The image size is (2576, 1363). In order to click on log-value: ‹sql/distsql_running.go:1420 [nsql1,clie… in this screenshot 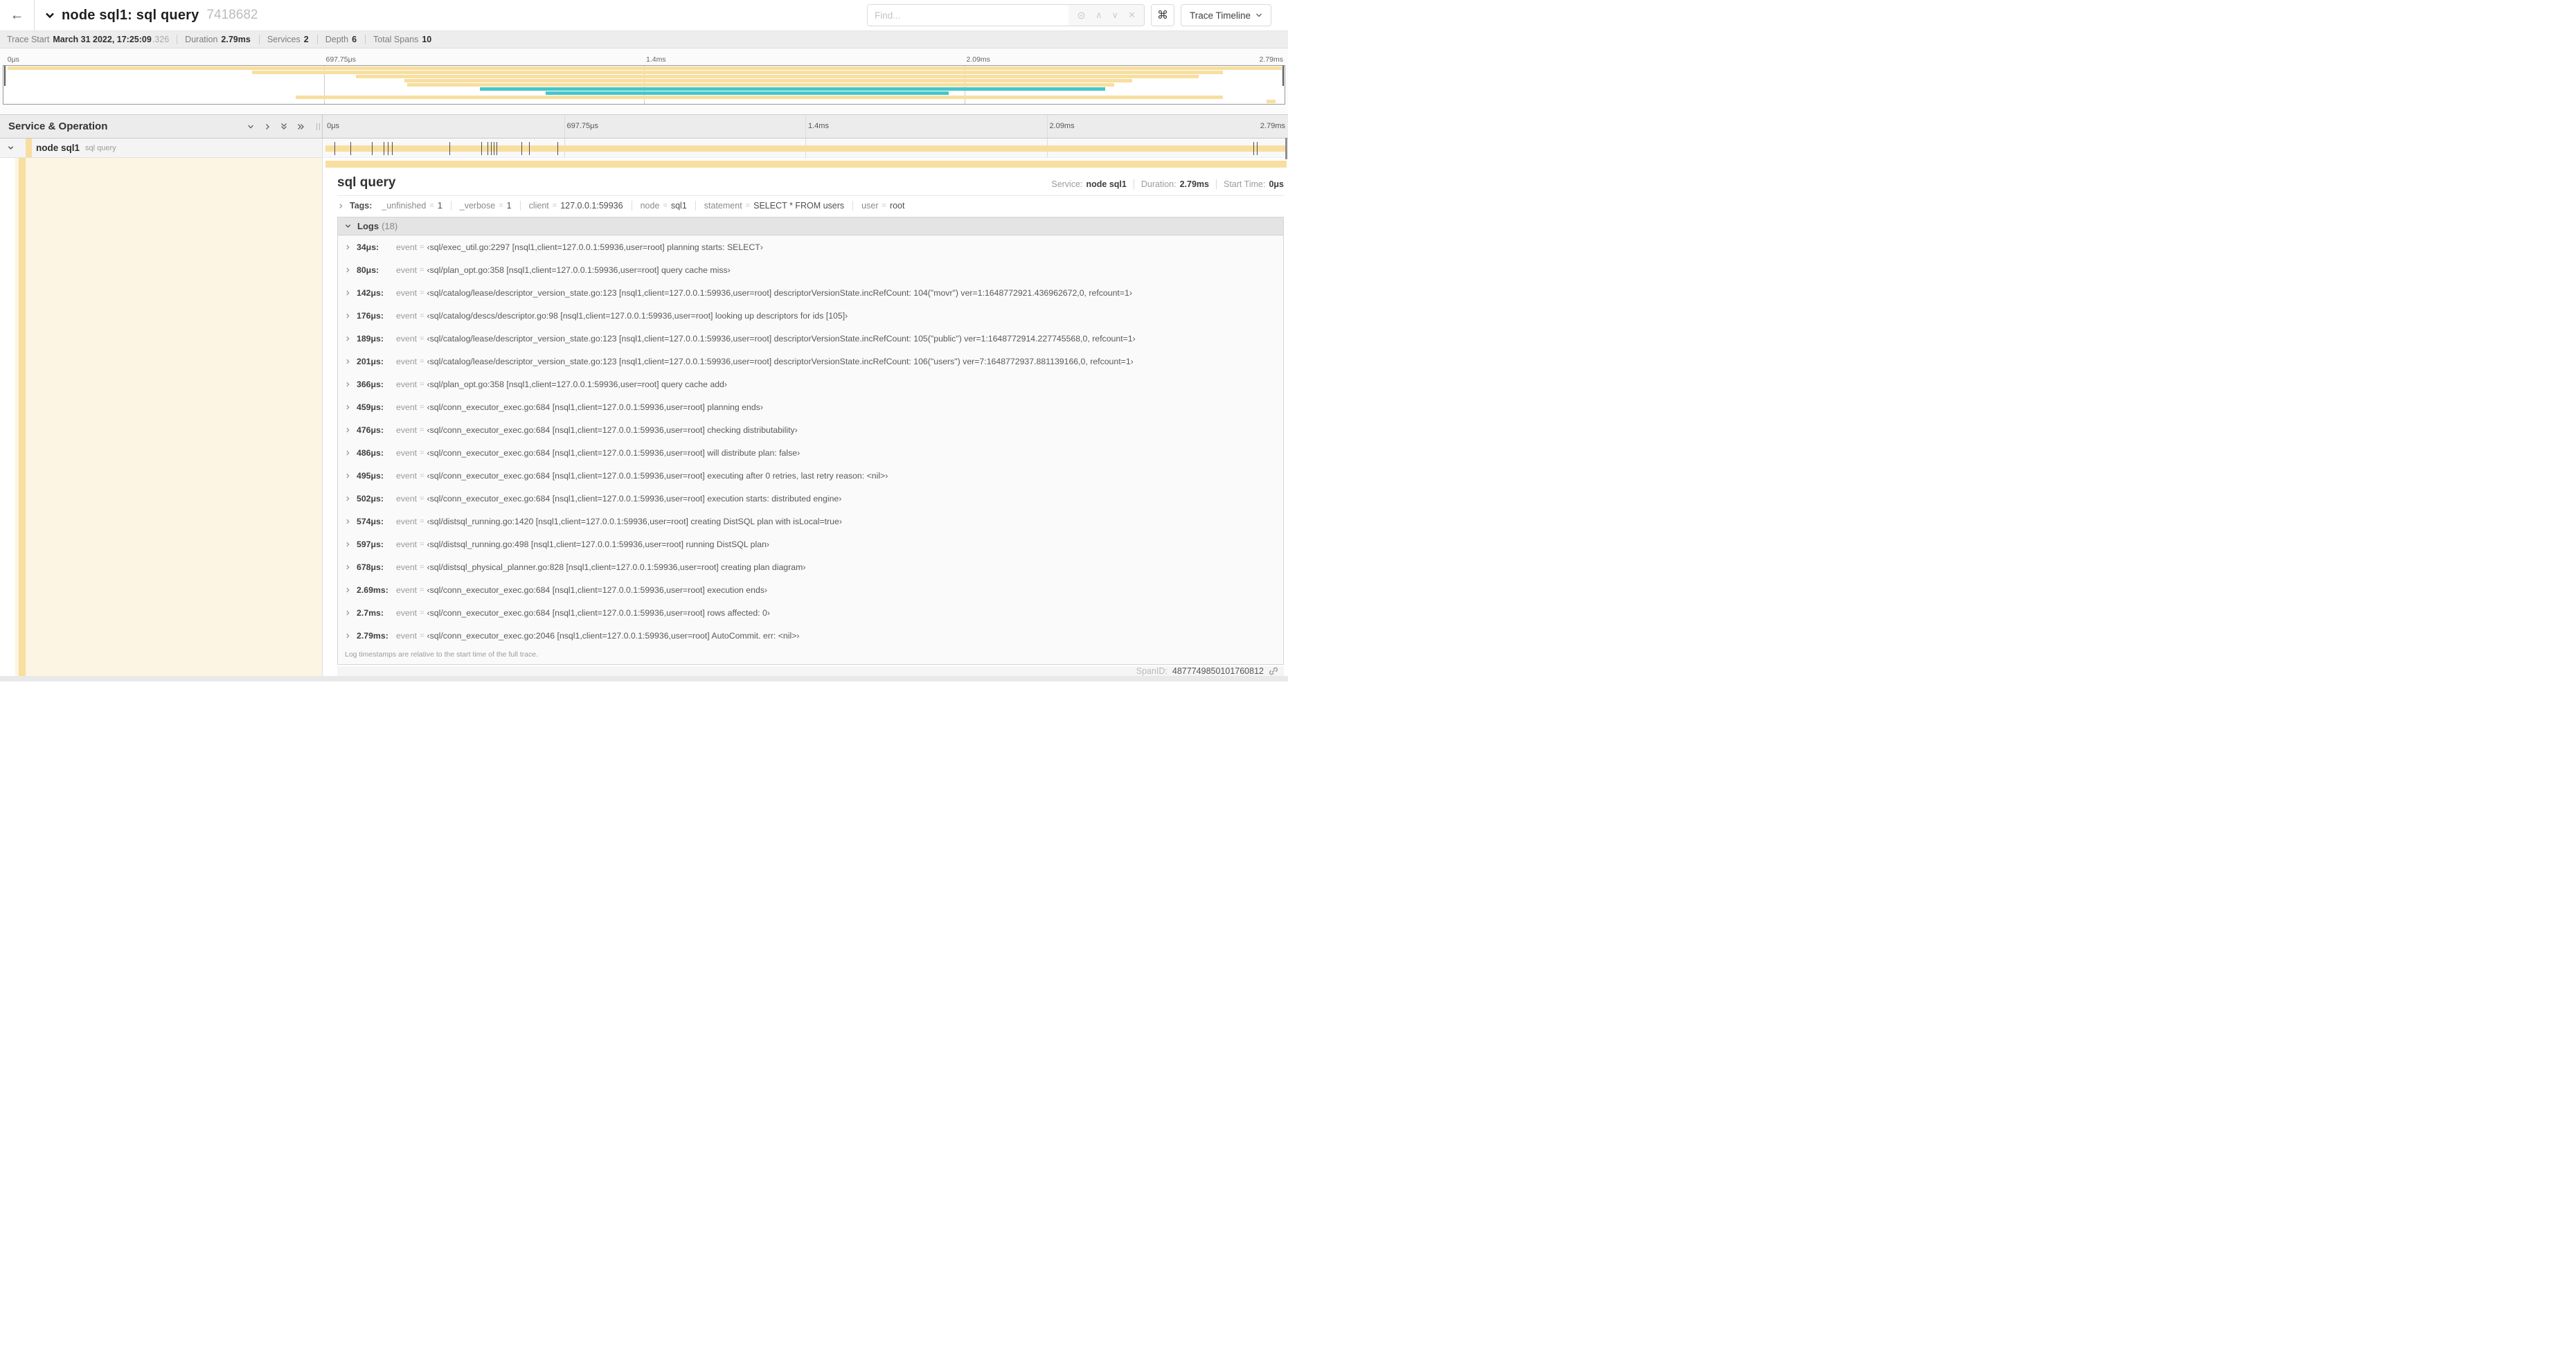, I will do `click(634, 521)`.